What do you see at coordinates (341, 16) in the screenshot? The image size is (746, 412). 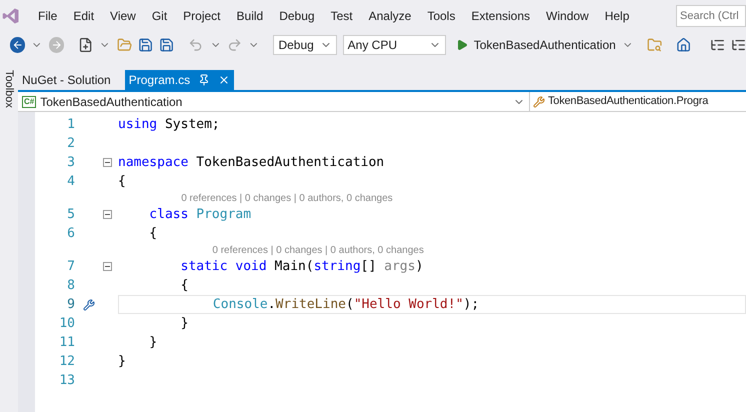 I see `menu-item: Test` at bounding box center [341, 16].